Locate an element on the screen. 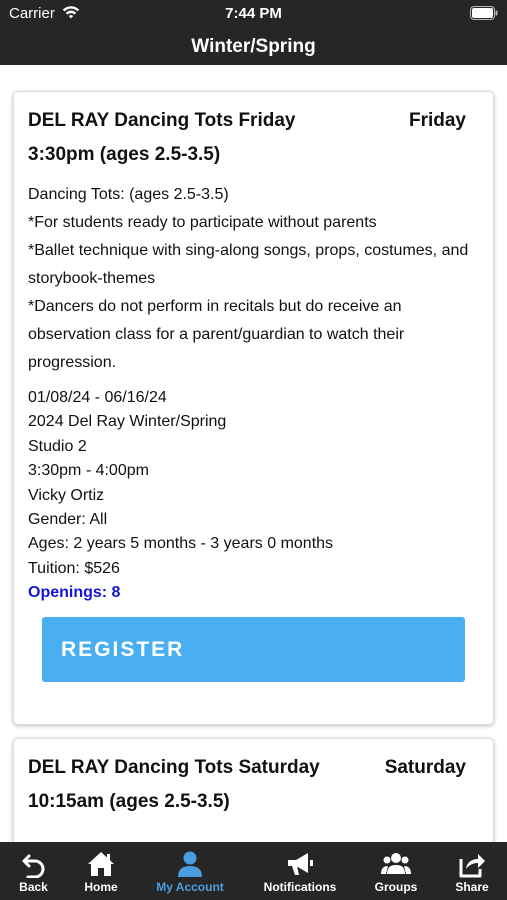 This screenshot has width=507, height=900. class-openings: Openings: 8 is located at coordinates (74, 593).